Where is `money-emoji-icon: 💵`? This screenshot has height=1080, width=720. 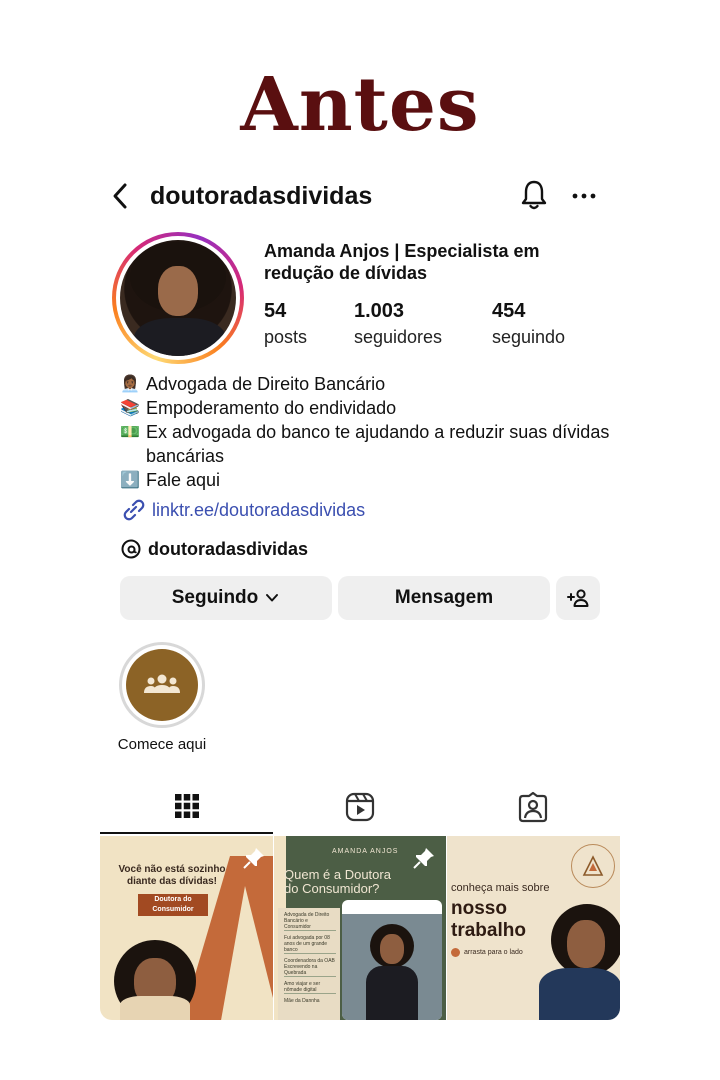
money-emoji-icon: 💵 is located at coordinates (130, 431).